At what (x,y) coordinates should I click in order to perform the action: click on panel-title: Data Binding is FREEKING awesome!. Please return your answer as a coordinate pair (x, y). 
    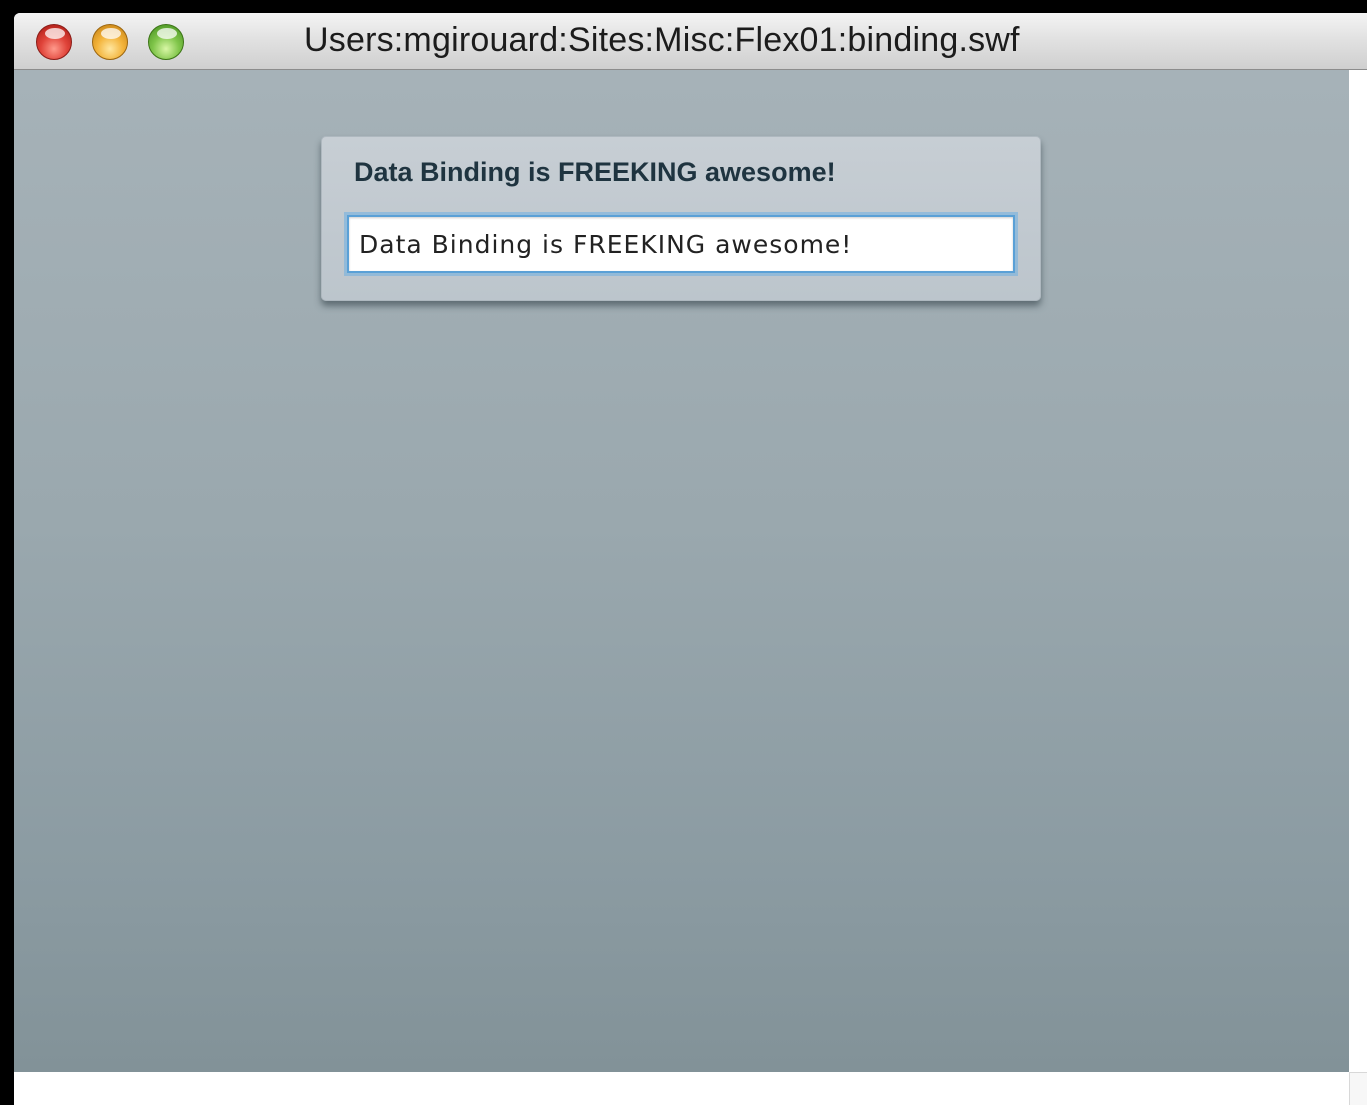
    Looking at the image, I should click on (595, 172).